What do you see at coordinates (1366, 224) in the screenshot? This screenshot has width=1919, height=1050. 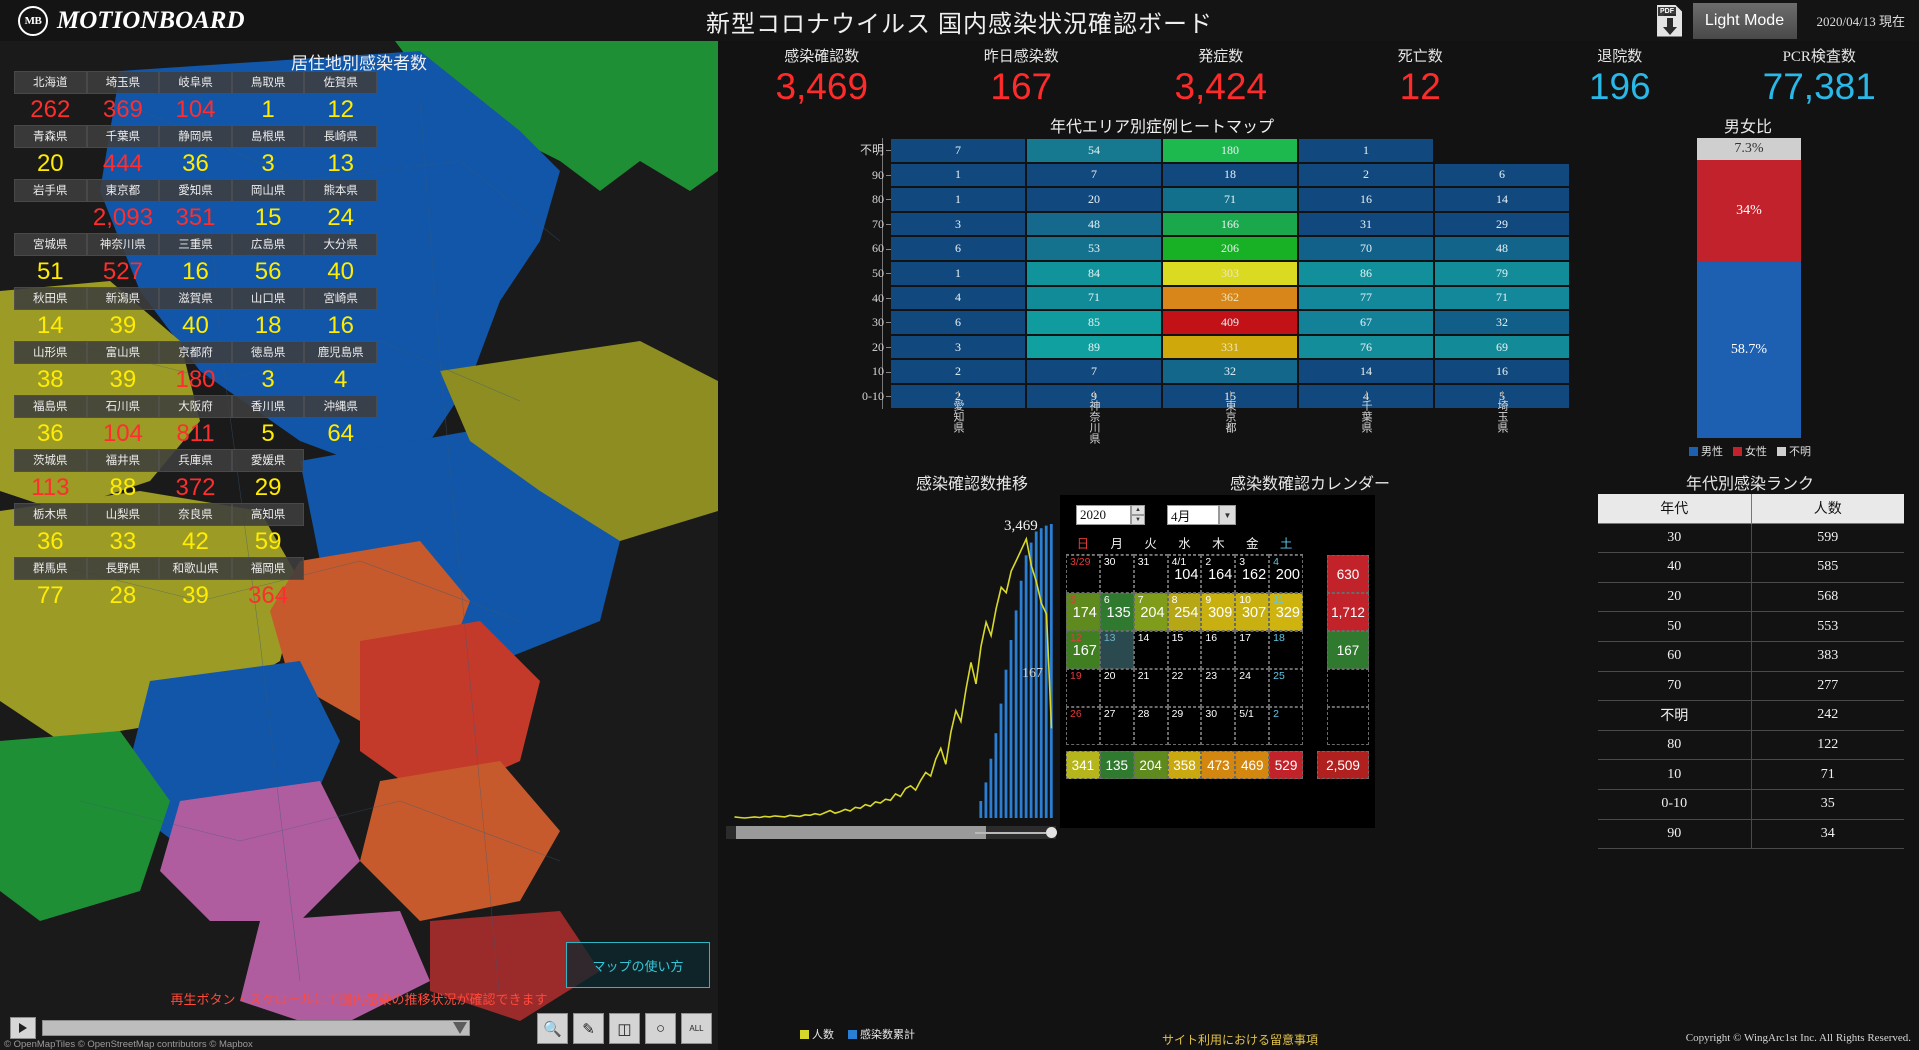 I see `heatmap-cell: 31` at bounding box center [1366, 224].